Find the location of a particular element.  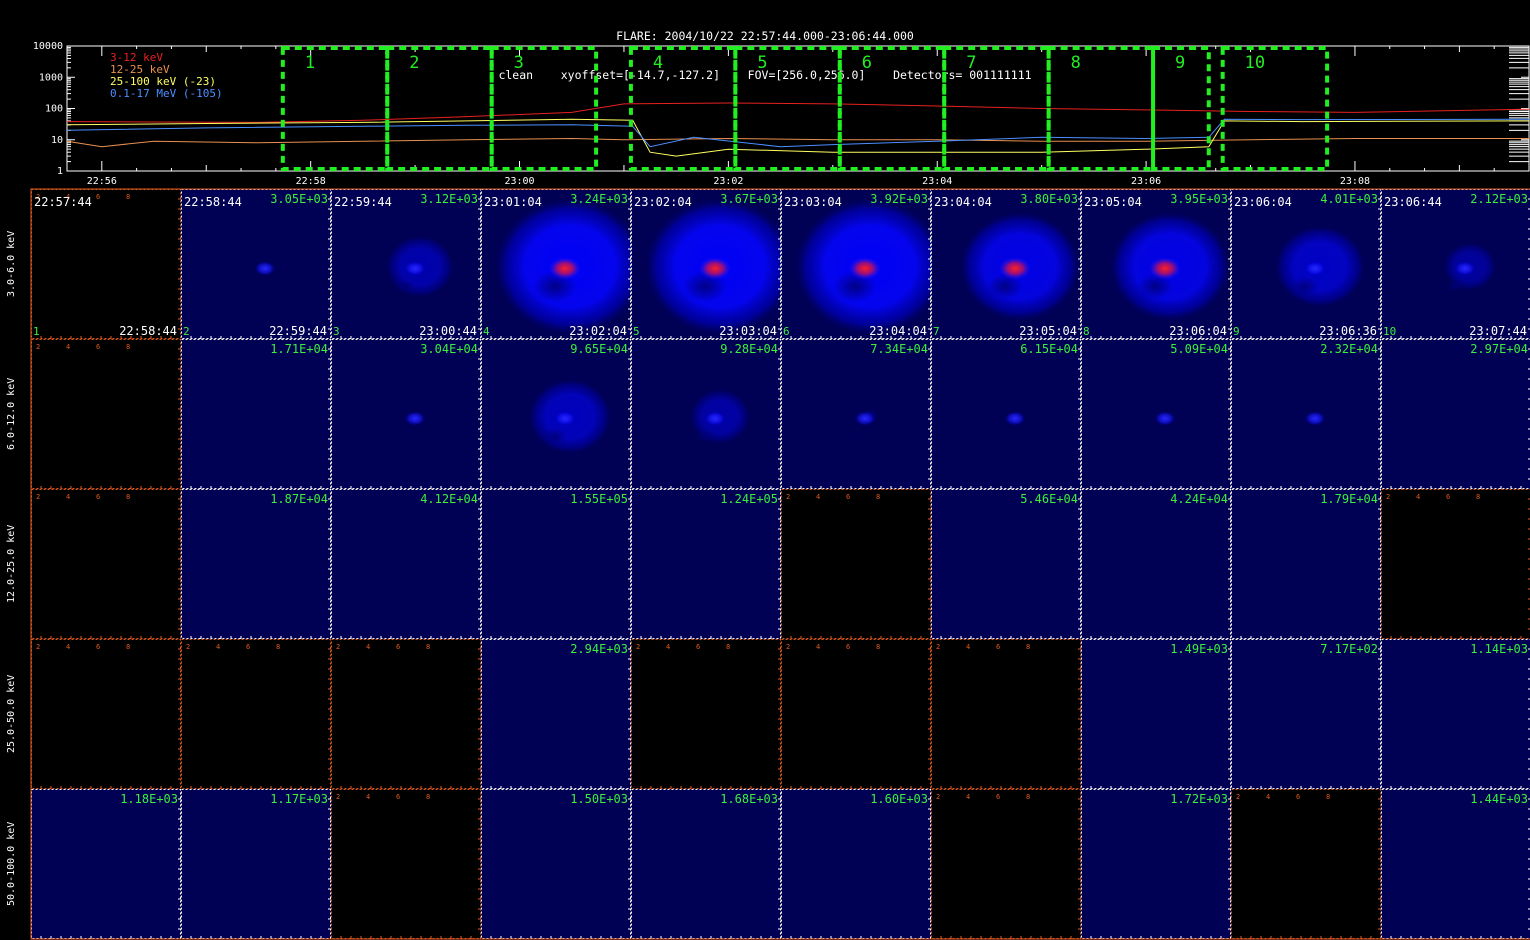

cell-end-time: 23:07:44 is located at coordinates (1498, 331).